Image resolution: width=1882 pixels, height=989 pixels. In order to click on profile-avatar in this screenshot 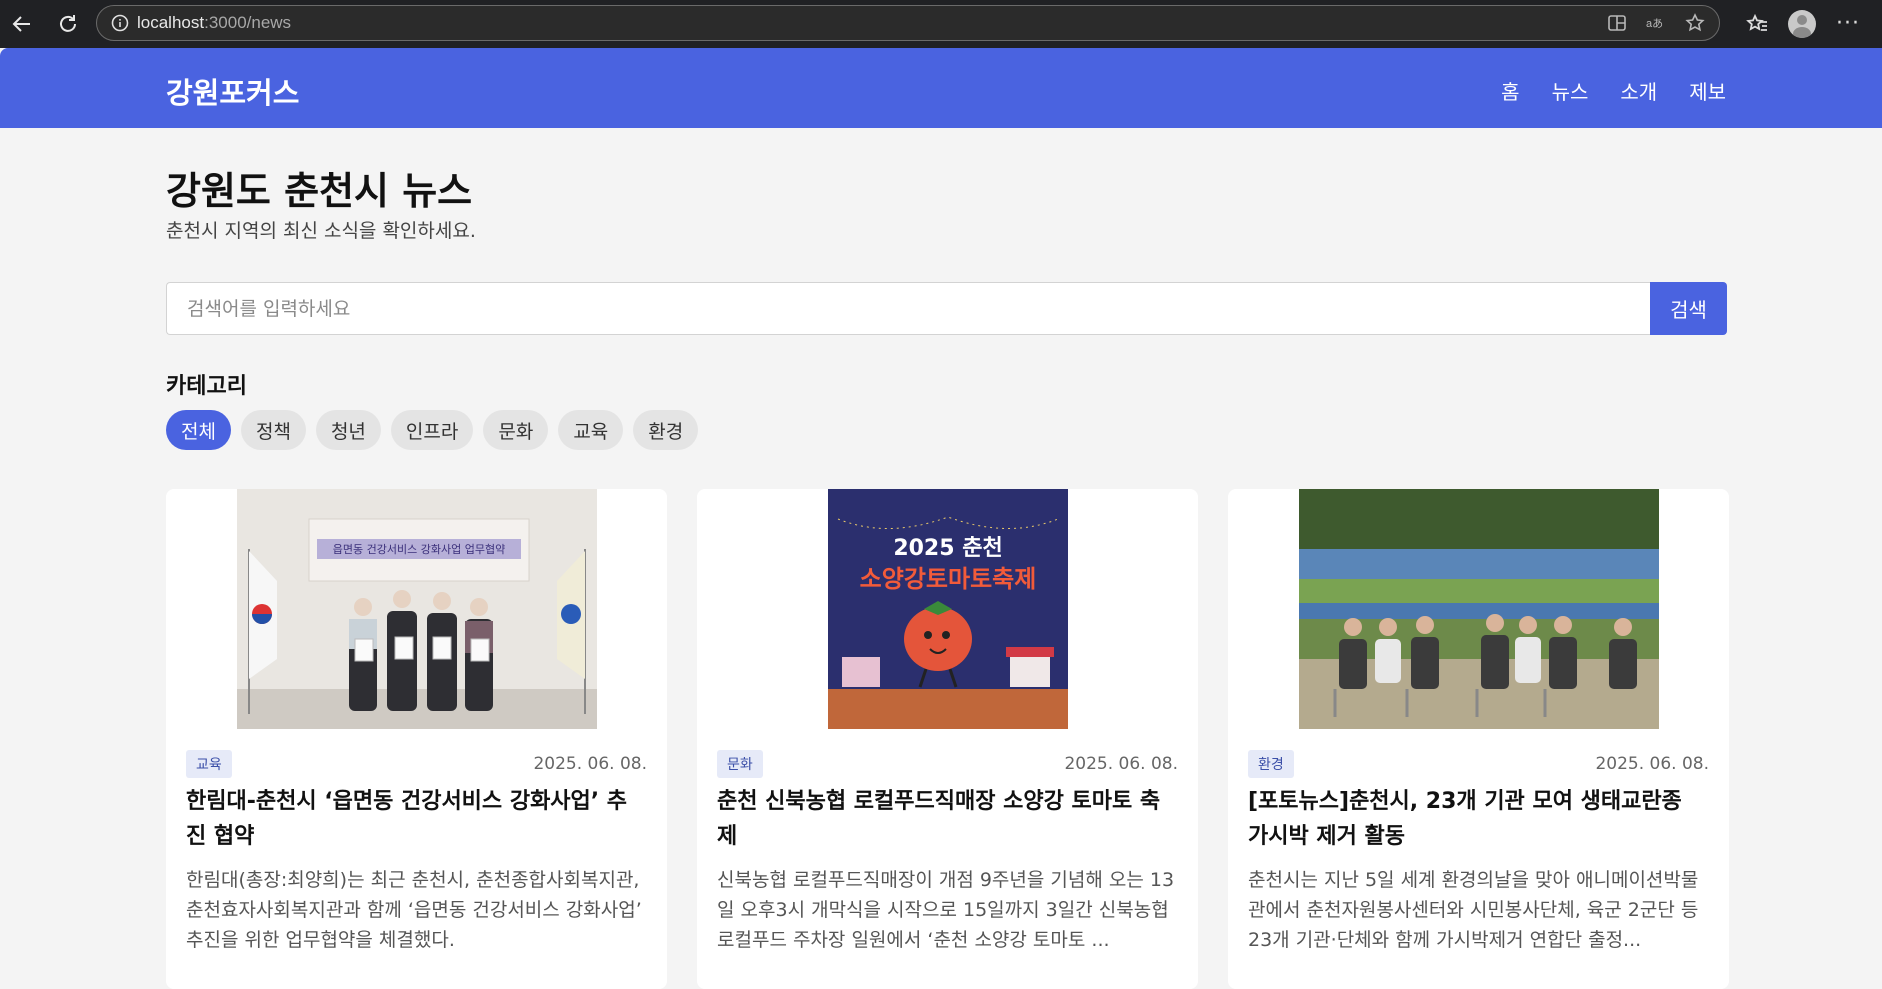, I will do `click(1802, 24)`.